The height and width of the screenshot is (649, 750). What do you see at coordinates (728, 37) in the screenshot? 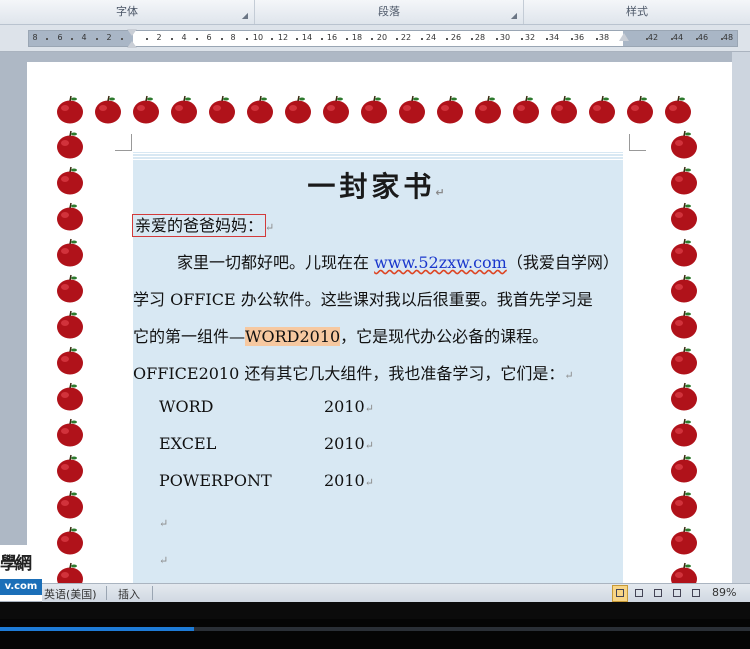
I see `ruler-tick-label: 48` at bounding box center [728, 37].